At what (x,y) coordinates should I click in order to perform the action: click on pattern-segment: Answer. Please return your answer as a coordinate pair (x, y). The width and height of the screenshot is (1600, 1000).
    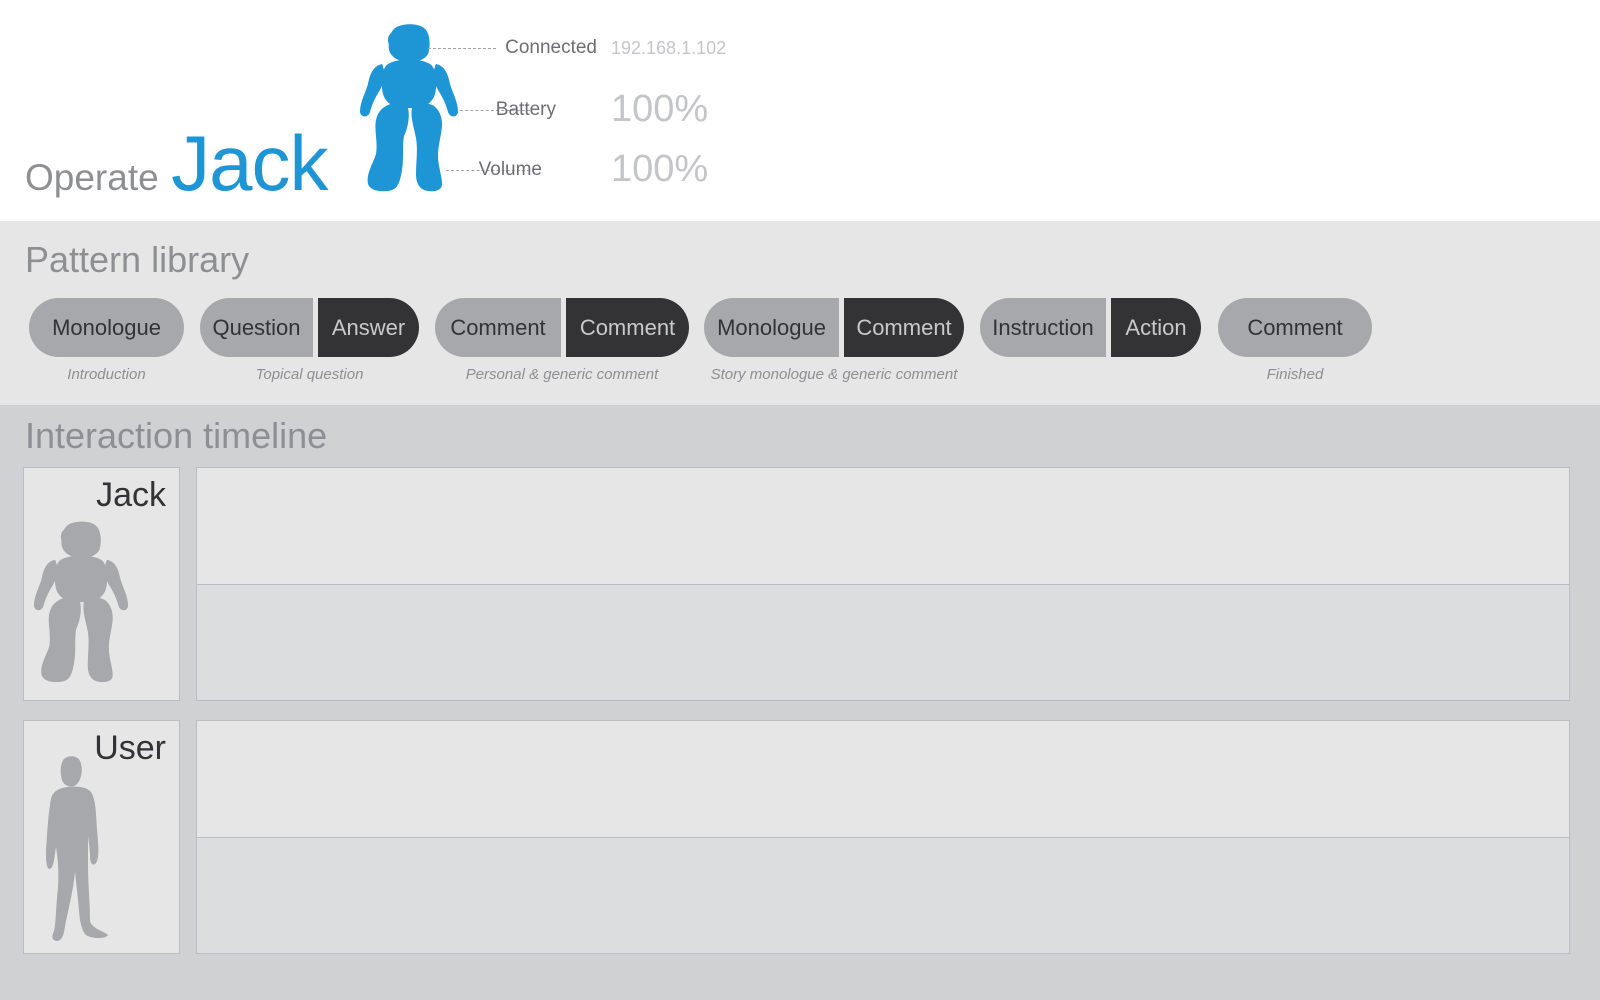
    Looking at the image, I should click on (366, 327).